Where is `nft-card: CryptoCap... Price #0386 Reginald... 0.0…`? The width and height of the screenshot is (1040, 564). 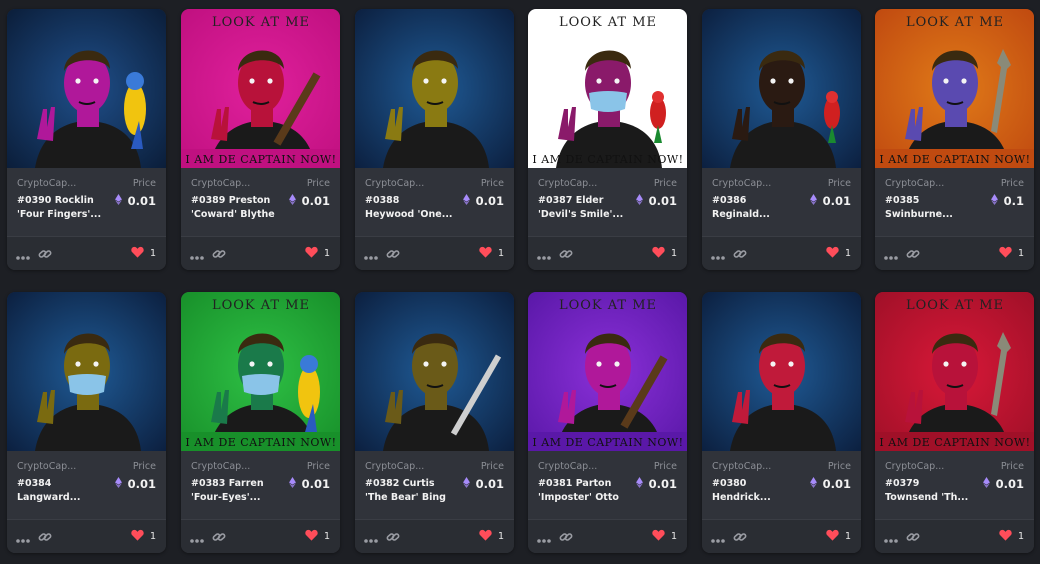 nft-card: CryptoCap... Price #0386 Reginald... 0.0… is located at coordinates (781, 139).